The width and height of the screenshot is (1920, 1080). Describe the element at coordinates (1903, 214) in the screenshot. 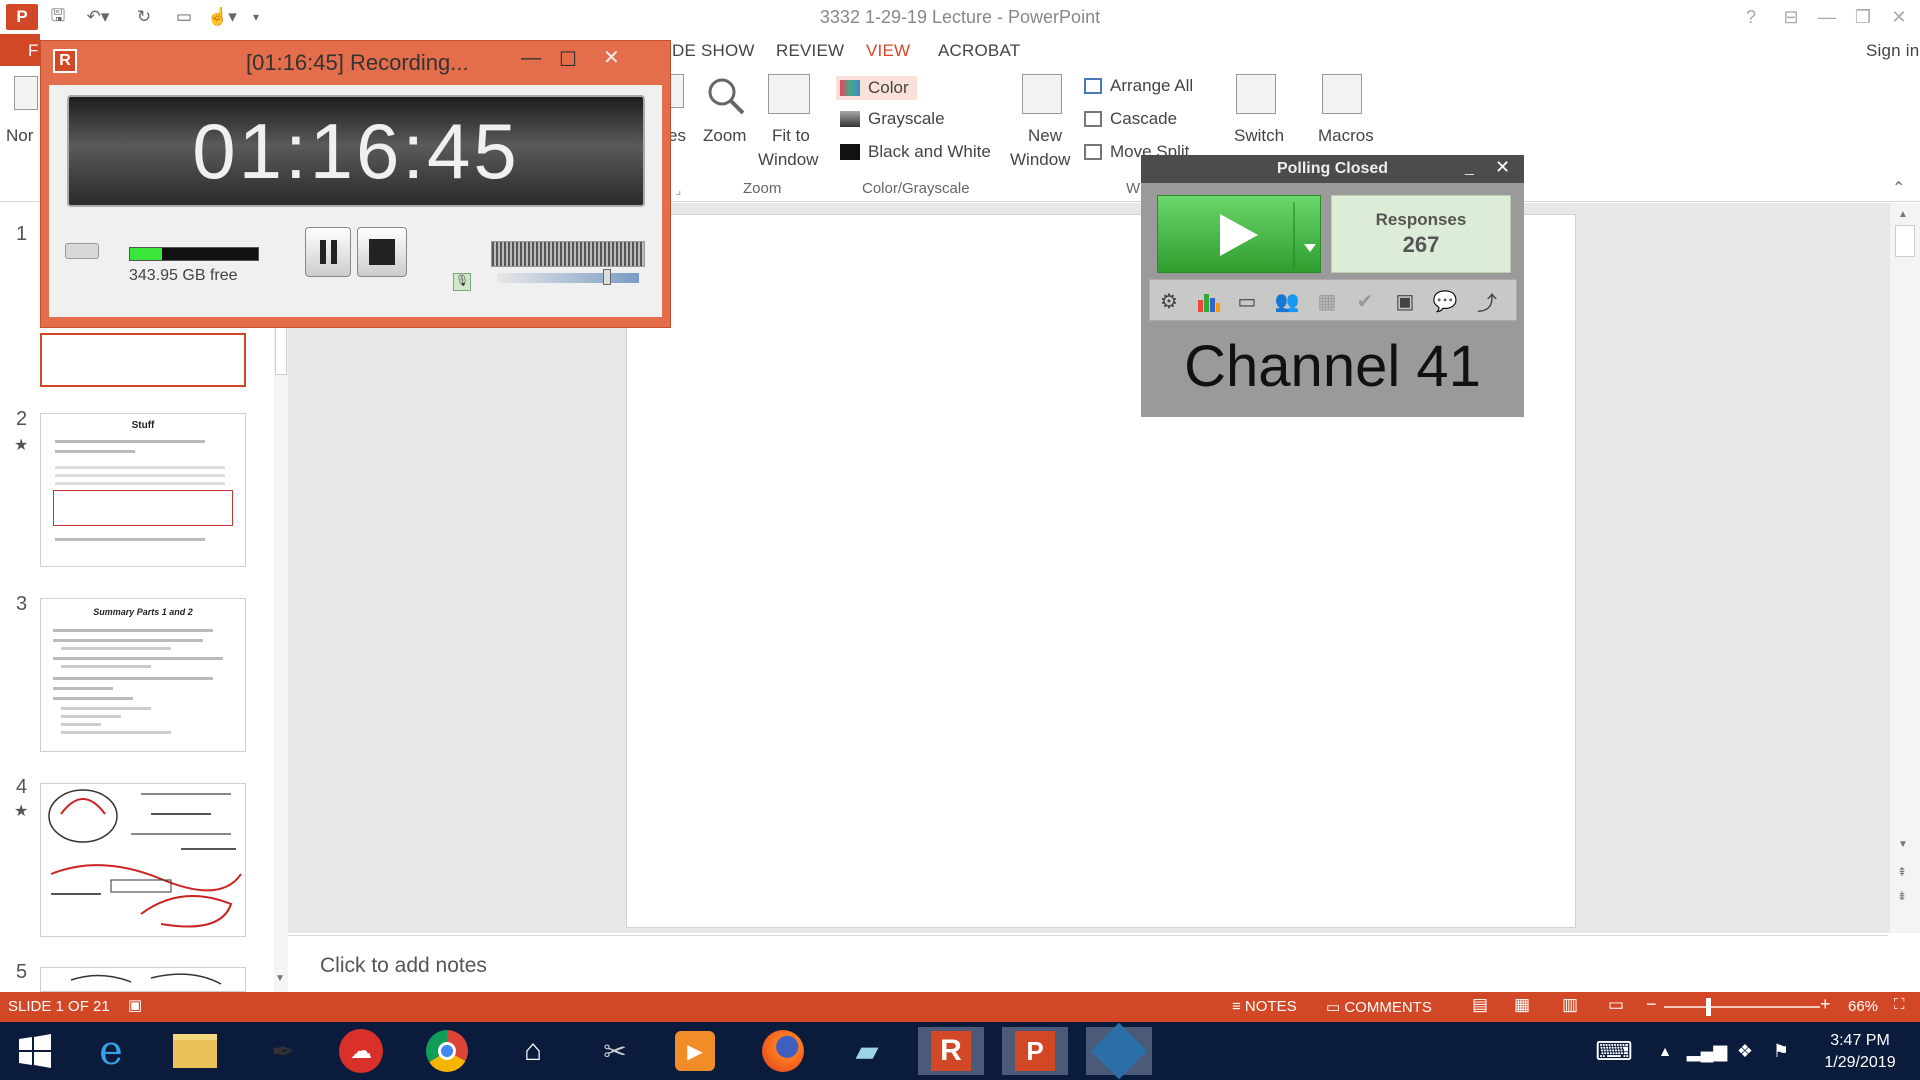

I see `scroll-up-icon: ▲` at that location.